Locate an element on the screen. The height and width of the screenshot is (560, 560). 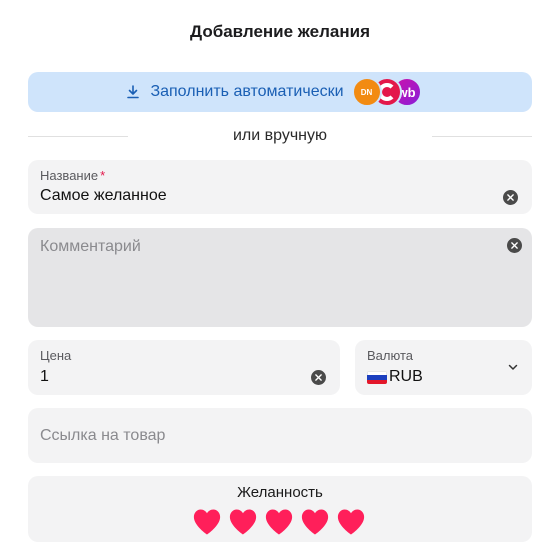
page-title: Добавление желания is located at coordinates (280, 31).